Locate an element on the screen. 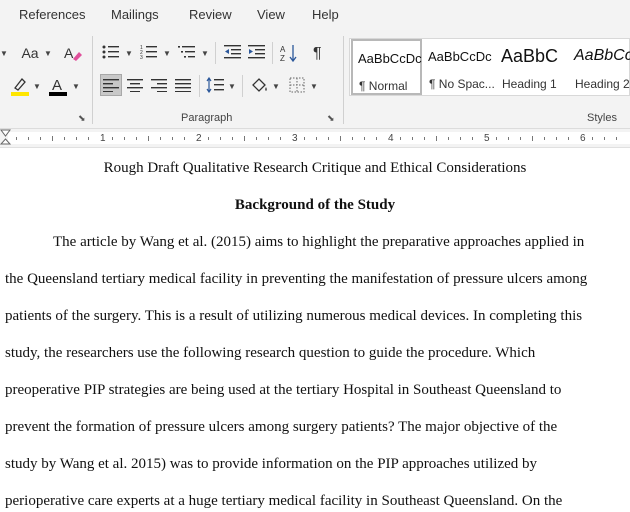 The image size is (630, 512). font-color-bar is located at coordinates (58, 94).